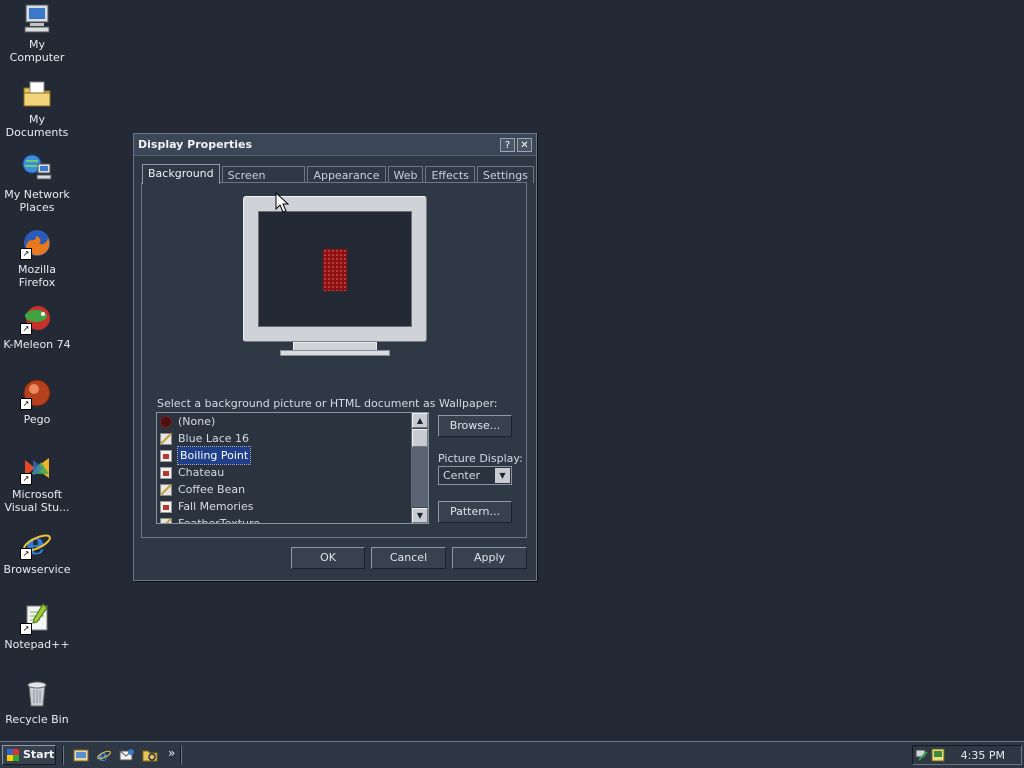  Describe the element at coordinates (524, 144) in the screenshot. I see `close-button: ✕` at that location.